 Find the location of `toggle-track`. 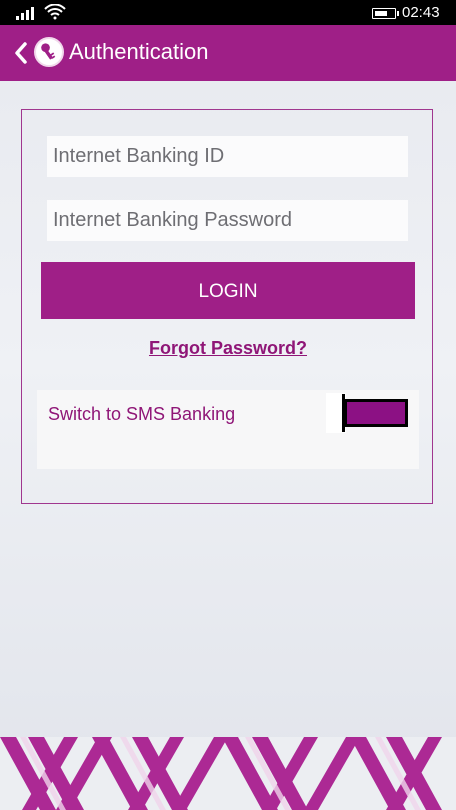

toggle-track is located at coordinates (376, 413).